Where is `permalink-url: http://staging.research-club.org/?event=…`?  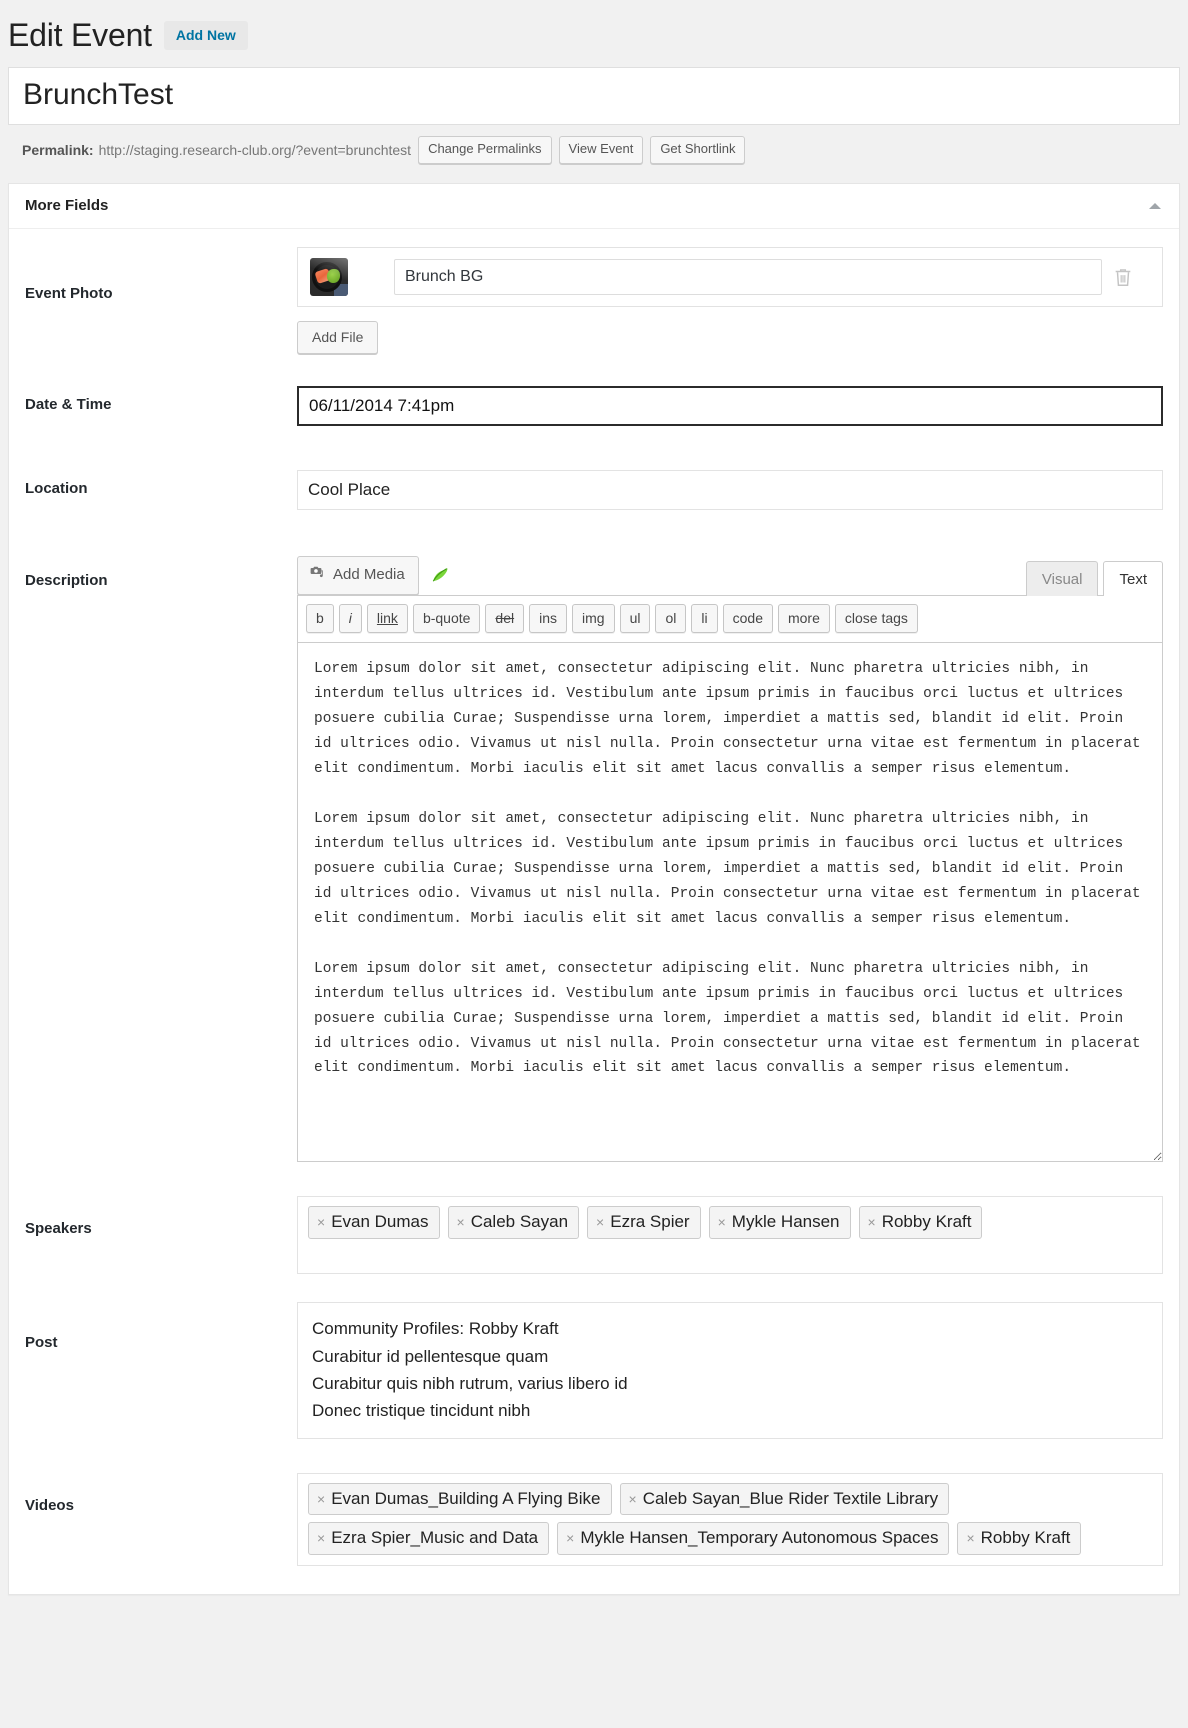
permalink-url: http://staging.research-club.org/?event=… is located at coordinates (255, 150).